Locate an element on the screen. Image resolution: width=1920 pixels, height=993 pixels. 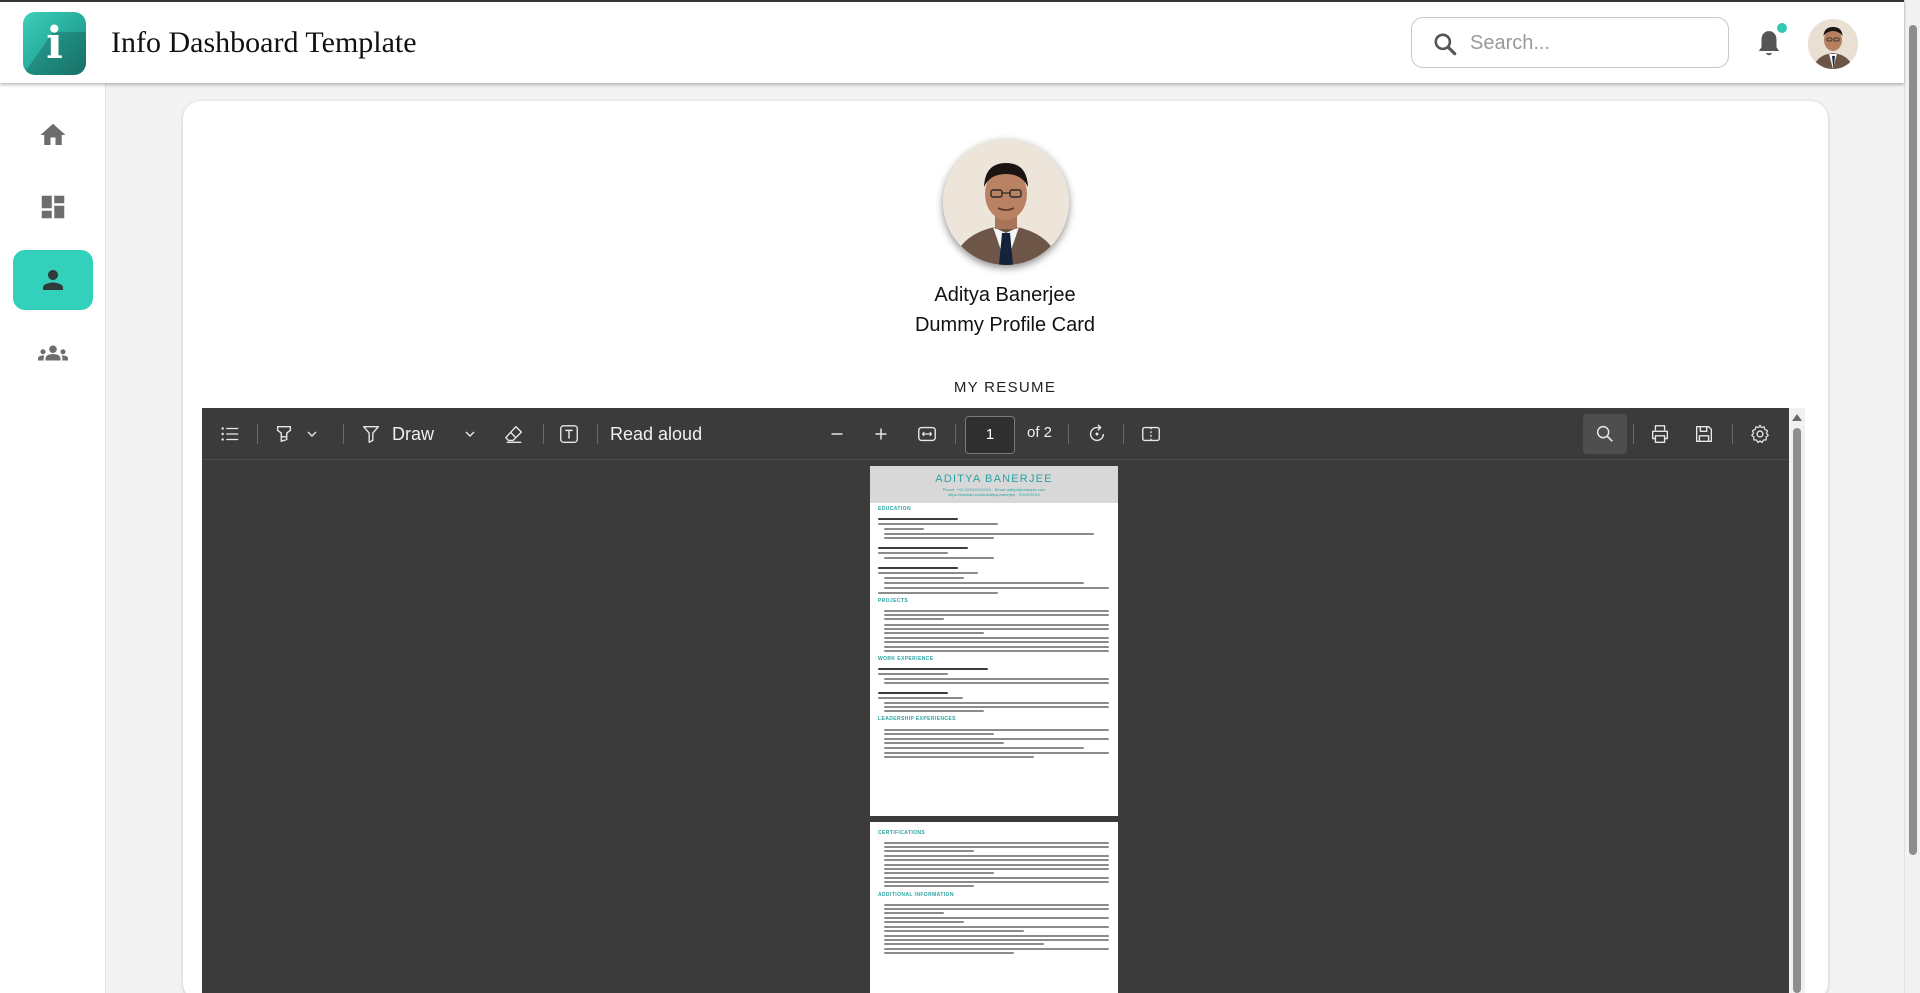
draw-options-dropdown is located at coordinates (470, 434).